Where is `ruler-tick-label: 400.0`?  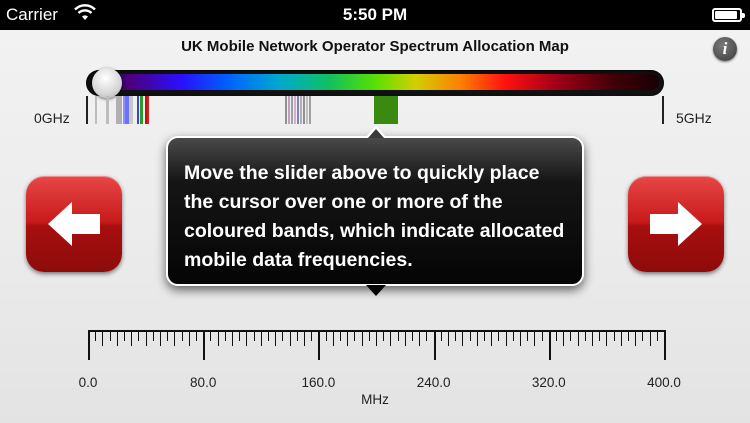
ruler-tick-label: 400.0 is located at coordinates (664, 382).